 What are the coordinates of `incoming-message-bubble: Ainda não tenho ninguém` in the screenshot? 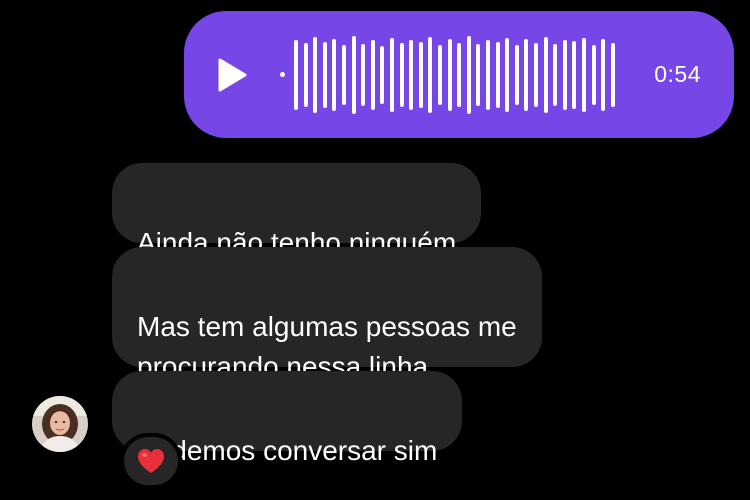 It's located at (297, 210).